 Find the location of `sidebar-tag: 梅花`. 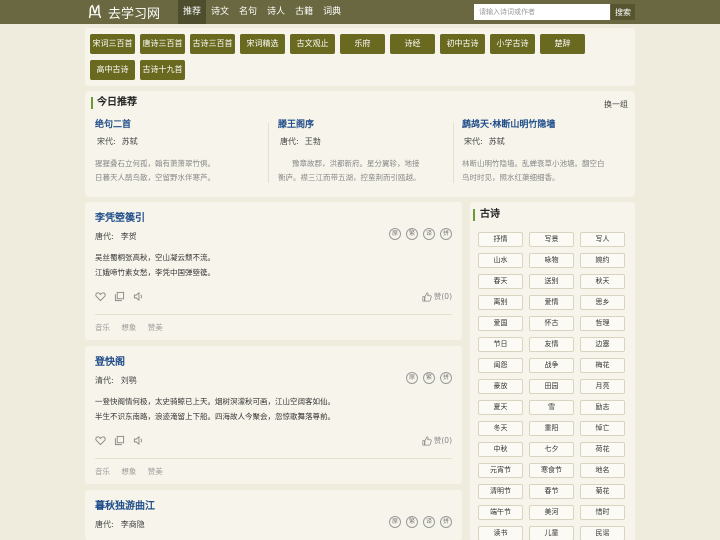

sidebar-tag: 梅花 is located at coordinates (602, 365).